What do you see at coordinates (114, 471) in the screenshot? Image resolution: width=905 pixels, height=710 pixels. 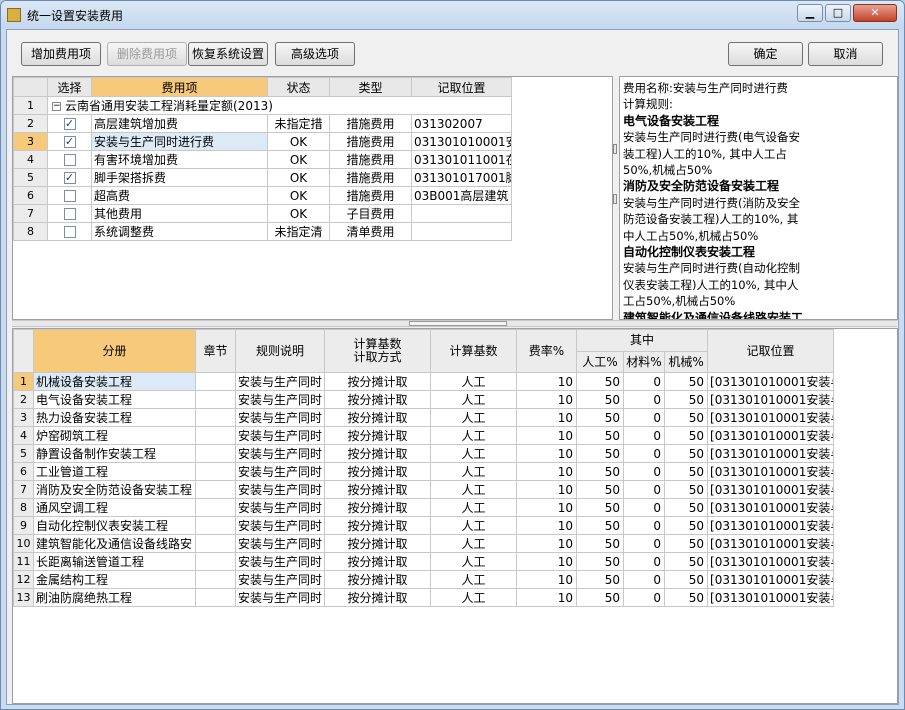 I see `fence-cell: 工业管道工程` at bounding box center [114, 471].